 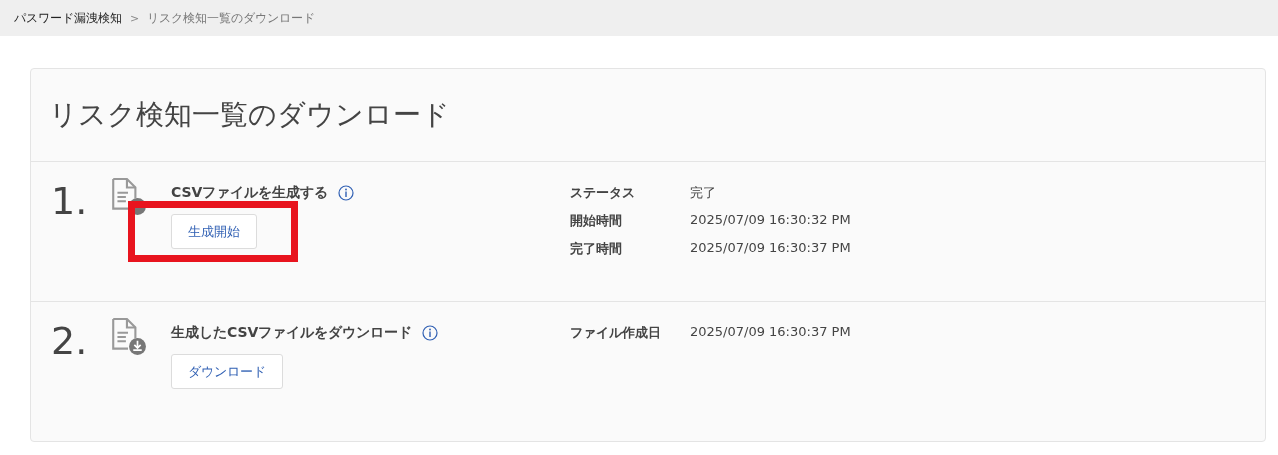 What do you see at coordinates (227, 371) in the screenshot?
I see `download-button: ダウンロード` at bounding box center [227, 371].